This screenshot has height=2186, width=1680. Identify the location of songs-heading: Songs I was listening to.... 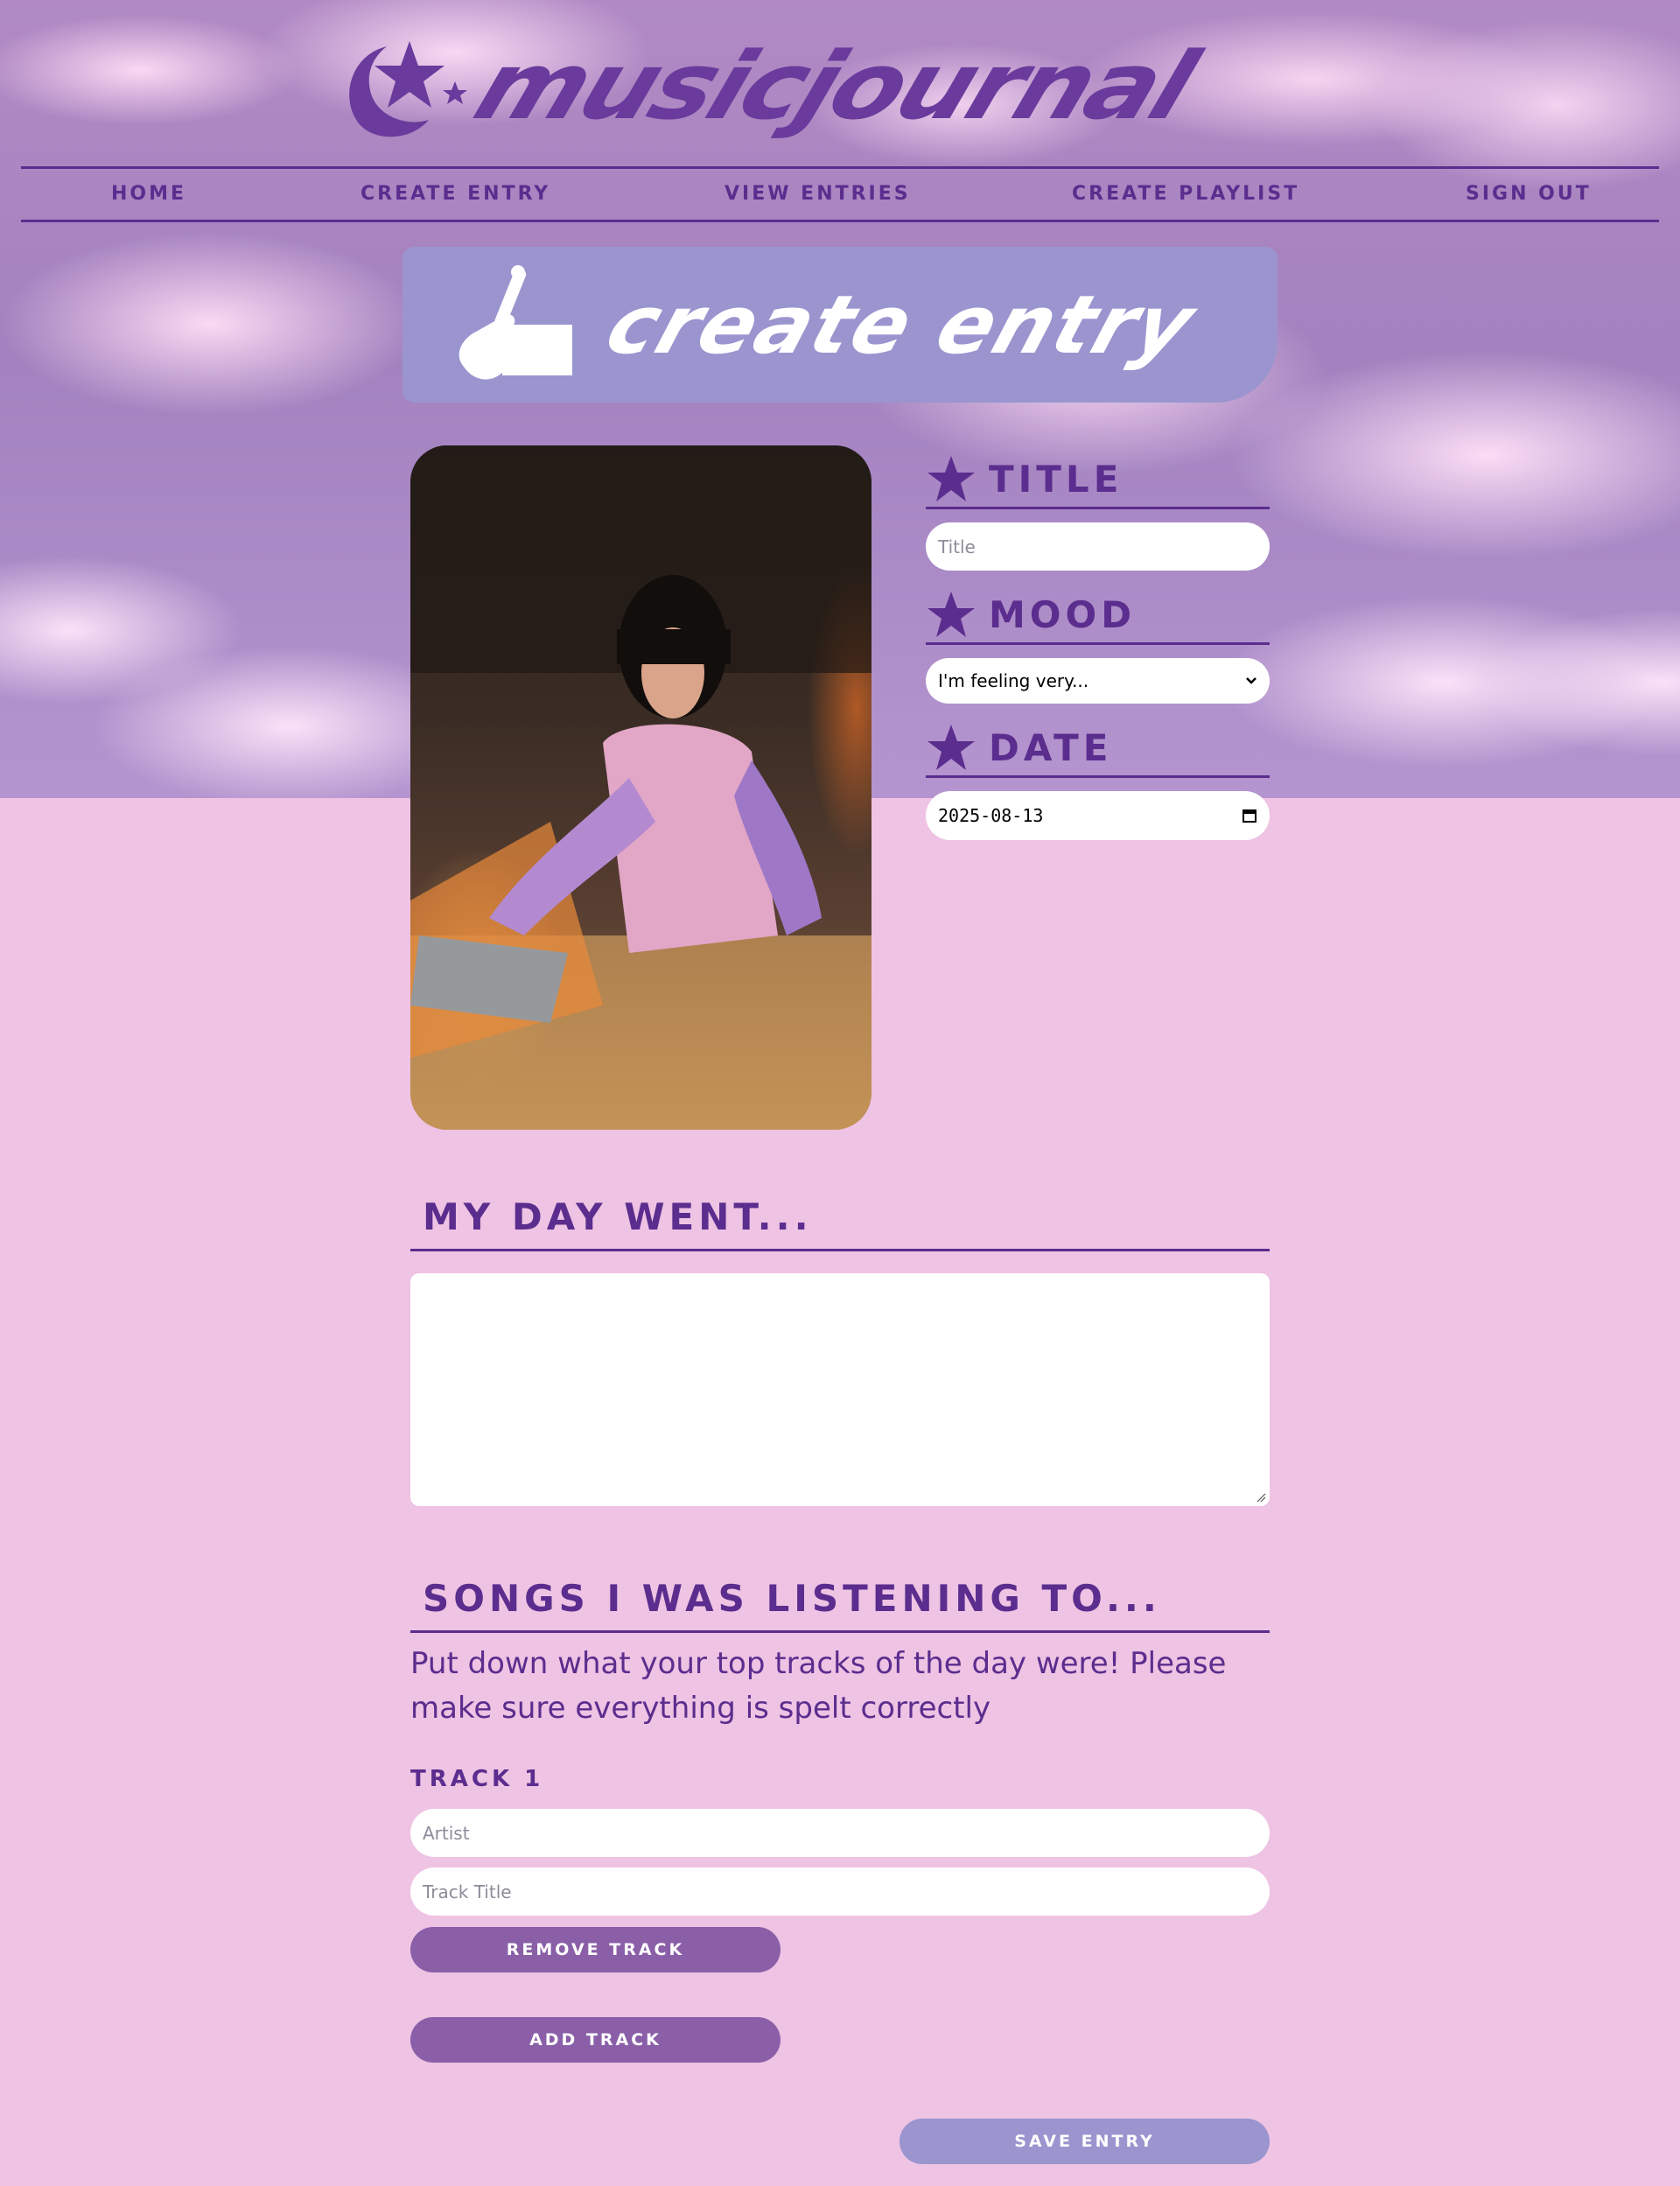
(840, 1603).